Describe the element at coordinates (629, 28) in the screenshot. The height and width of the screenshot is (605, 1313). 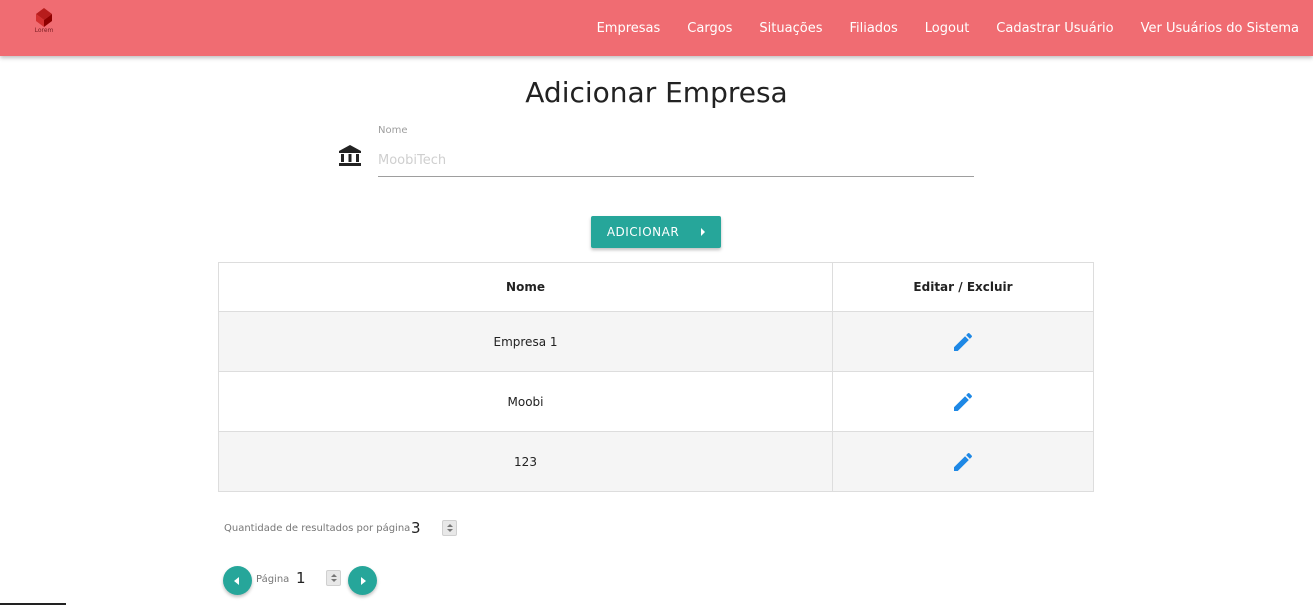
I see `nav-link-empresas: Empresas` at that location.